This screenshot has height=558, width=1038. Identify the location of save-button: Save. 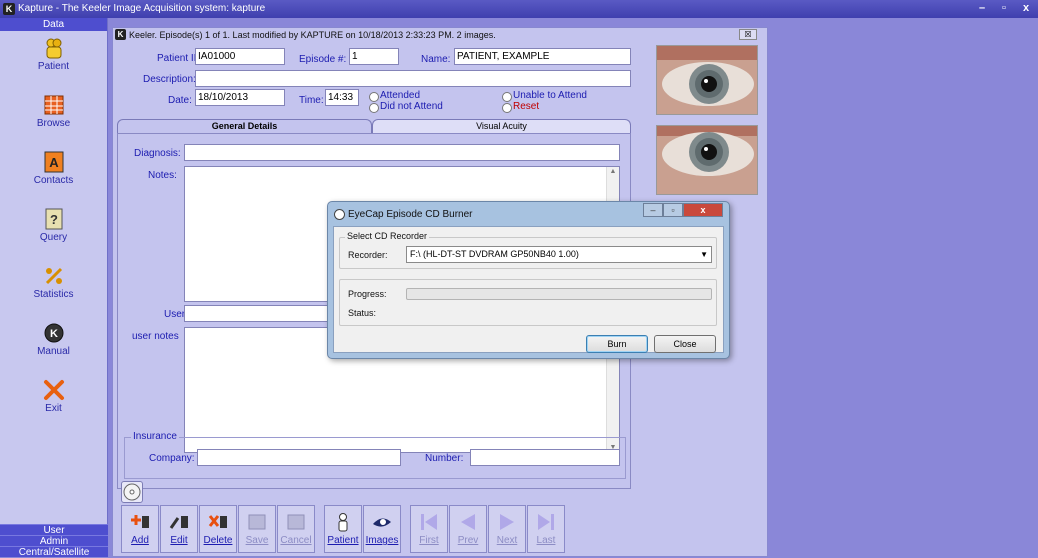
(257, 529).